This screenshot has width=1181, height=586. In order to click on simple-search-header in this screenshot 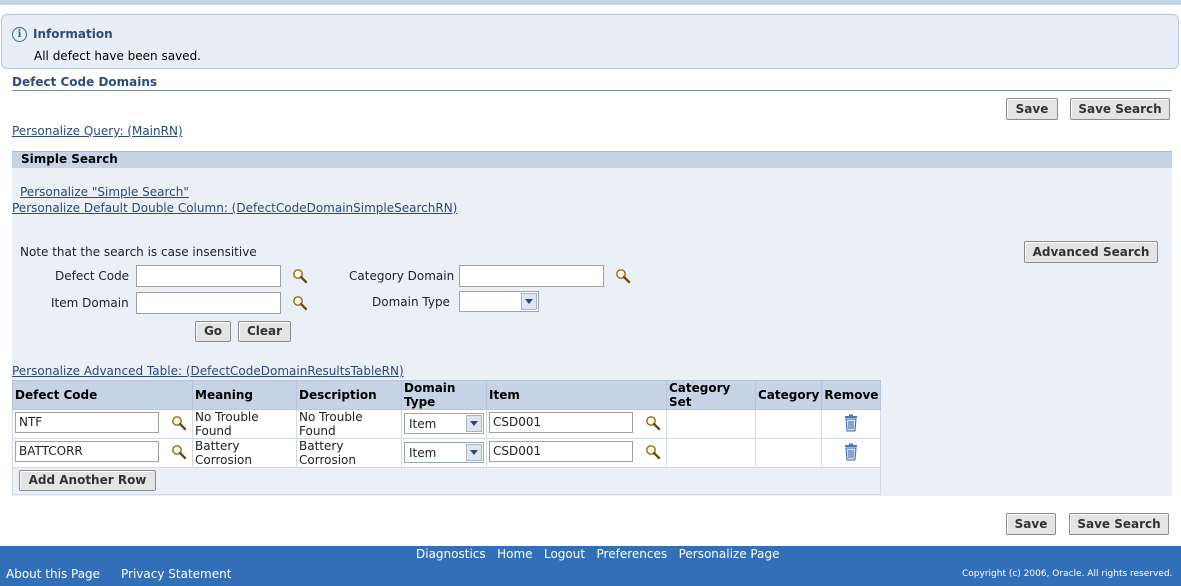, I will do `click(592, 159)`.